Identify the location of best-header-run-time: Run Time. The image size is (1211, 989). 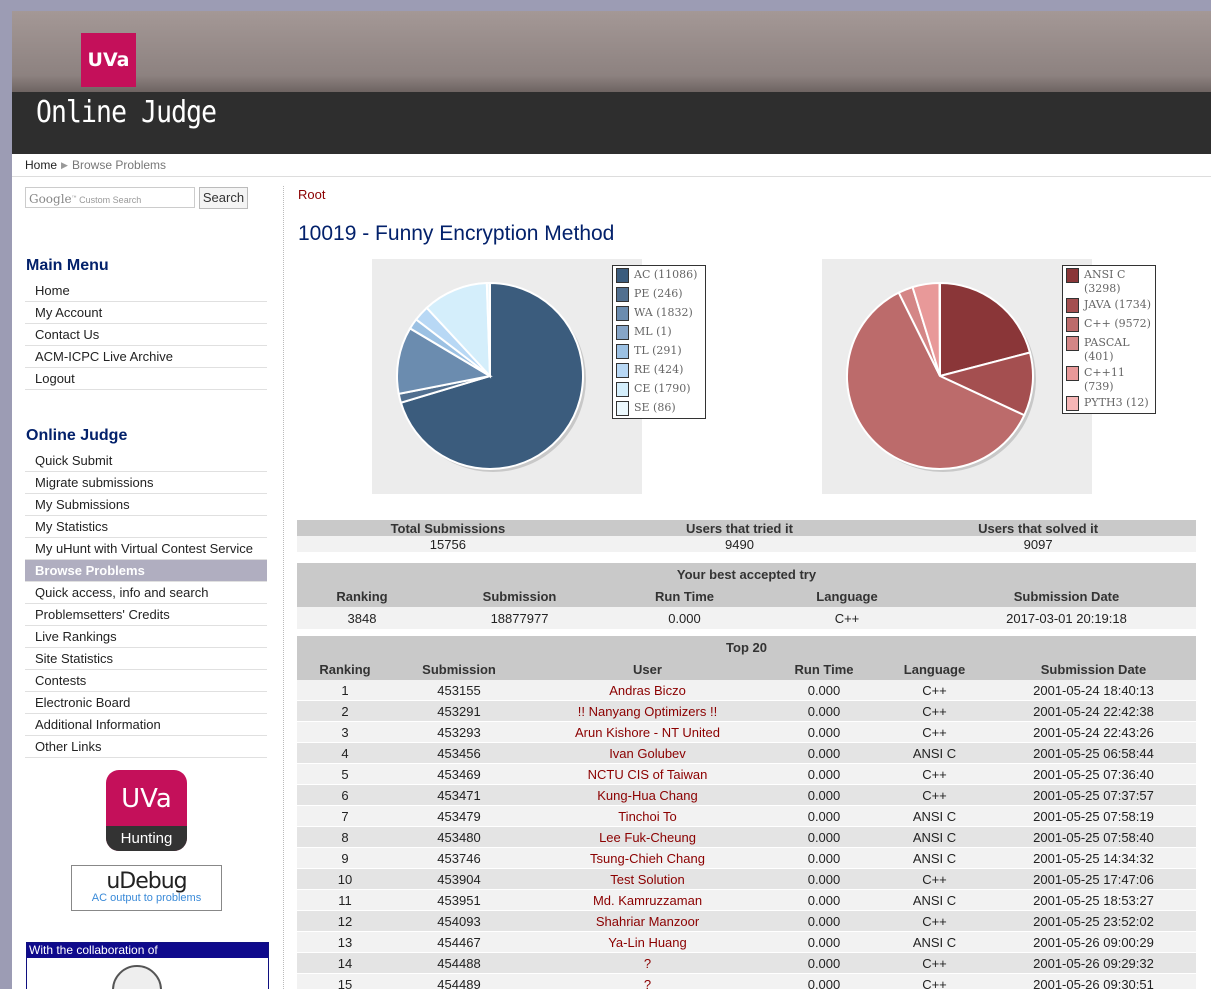
(684, 596).